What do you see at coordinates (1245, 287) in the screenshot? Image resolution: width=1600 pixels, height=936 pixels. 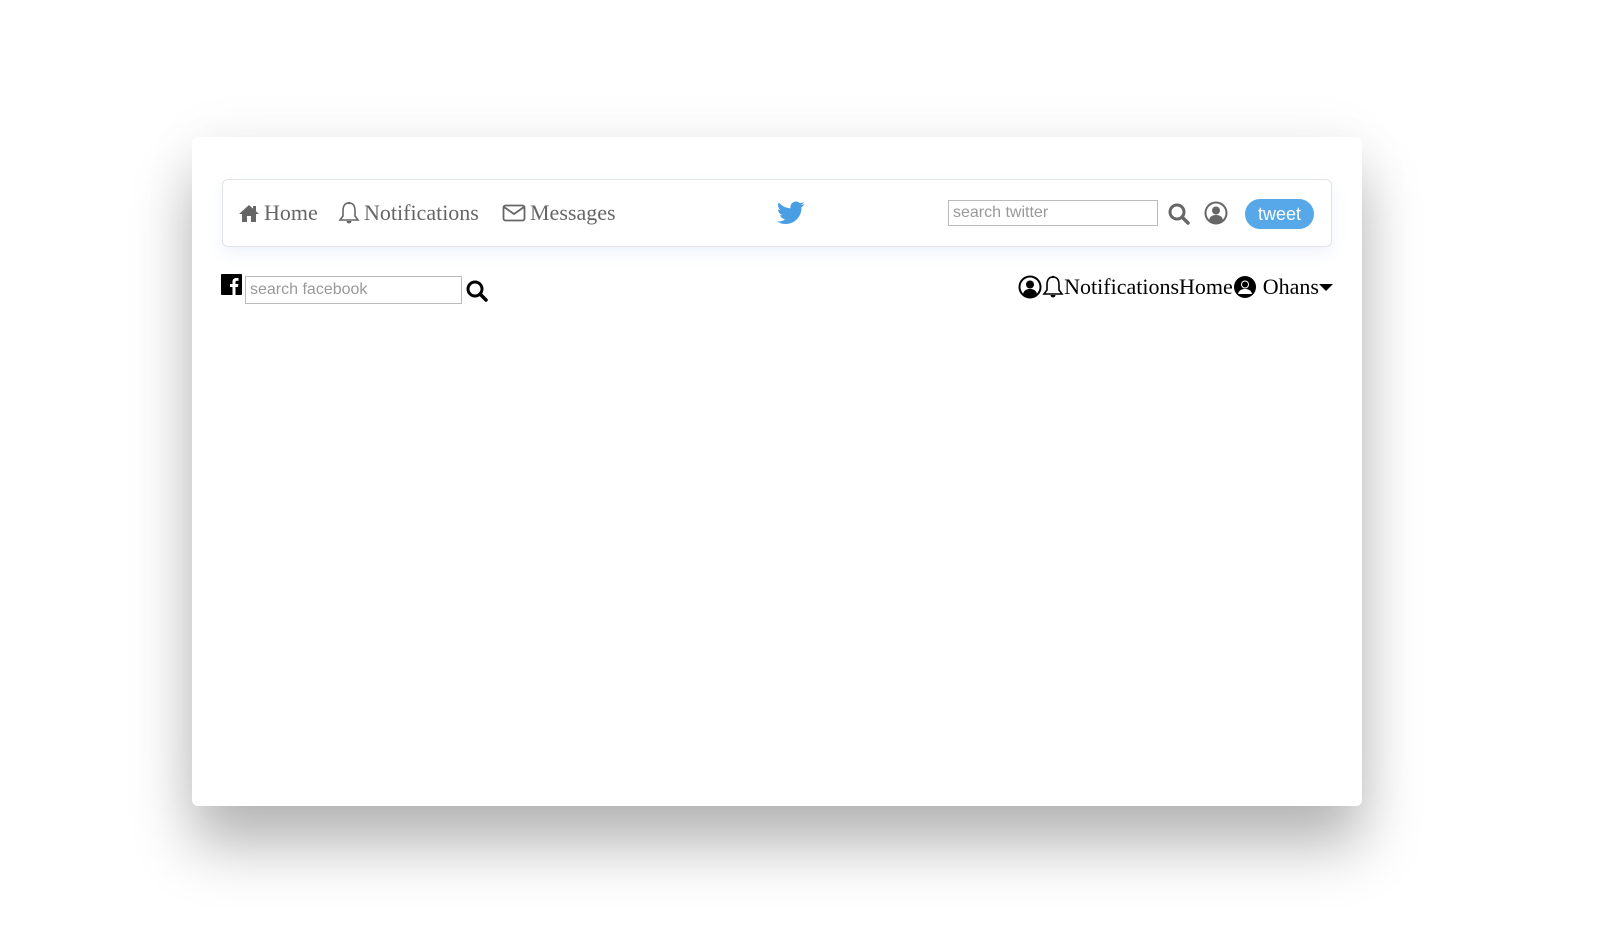 I see `user-avatar-icon` at bounding box center [1245, 287].